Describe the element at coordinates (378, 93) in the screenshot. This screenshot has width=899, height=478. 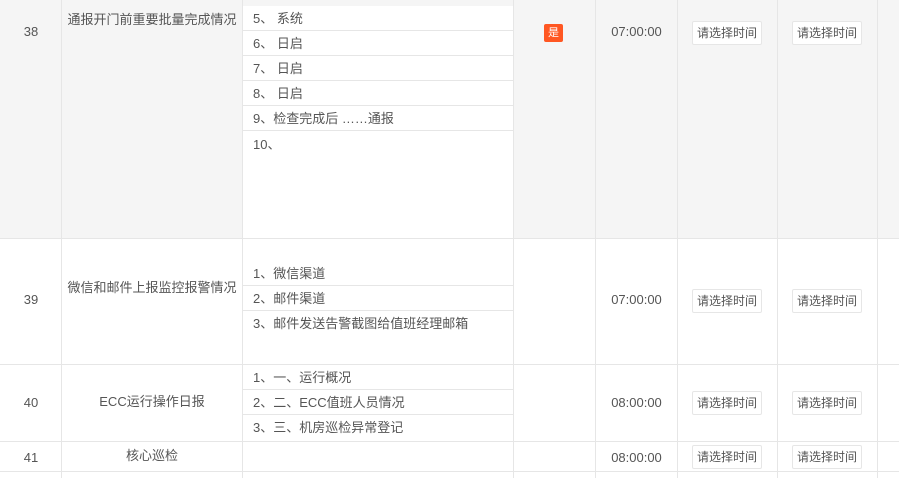
I see `list-item: 8、 日启` at that location.